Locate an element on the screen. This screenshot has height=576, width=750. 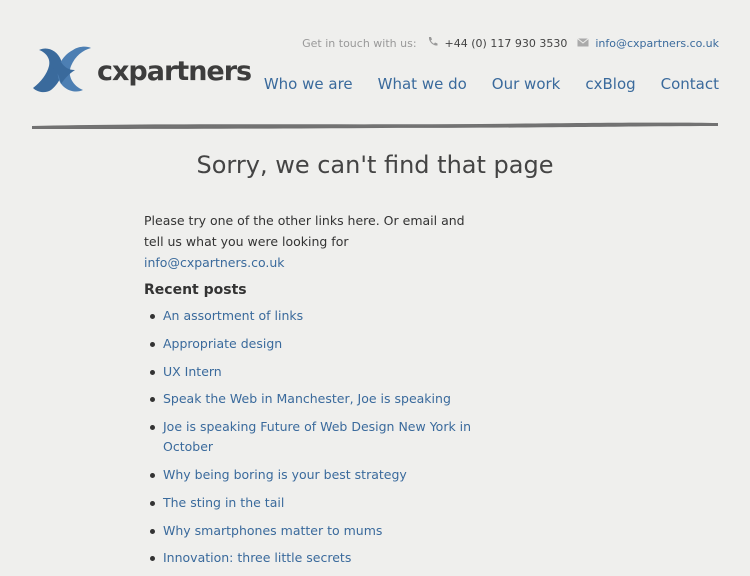
contact-phone: +44 (0) 117 930 3530 is located at coordinates (506, 43).